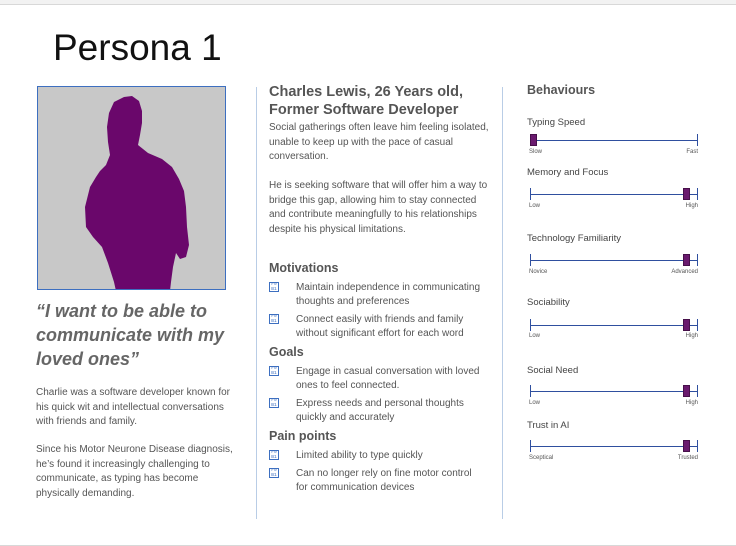 Image resolution: width=736 pixels, height=546 pixels. What do you see at coordinates (303, 436) in the screenshot?
I see `pain-points-heading: Pain points` at bounding box center [303, 436].